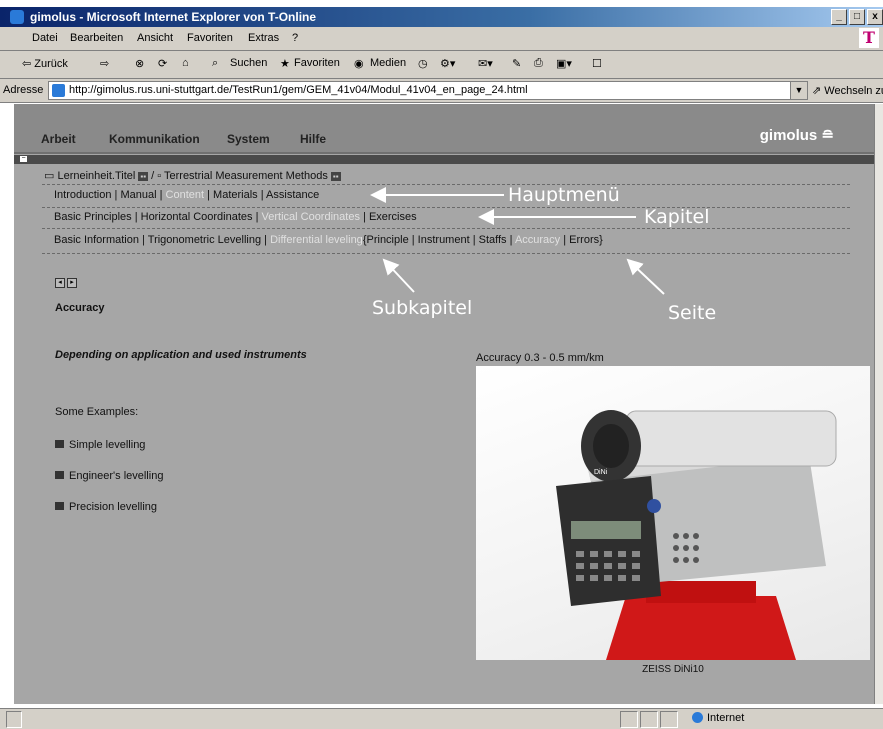 This screenshot has width=883, height=729. What do you see at coordinates (23, 90) in the screenshot?
I see `address-label: Adresse` at bounding box center [23, 90].